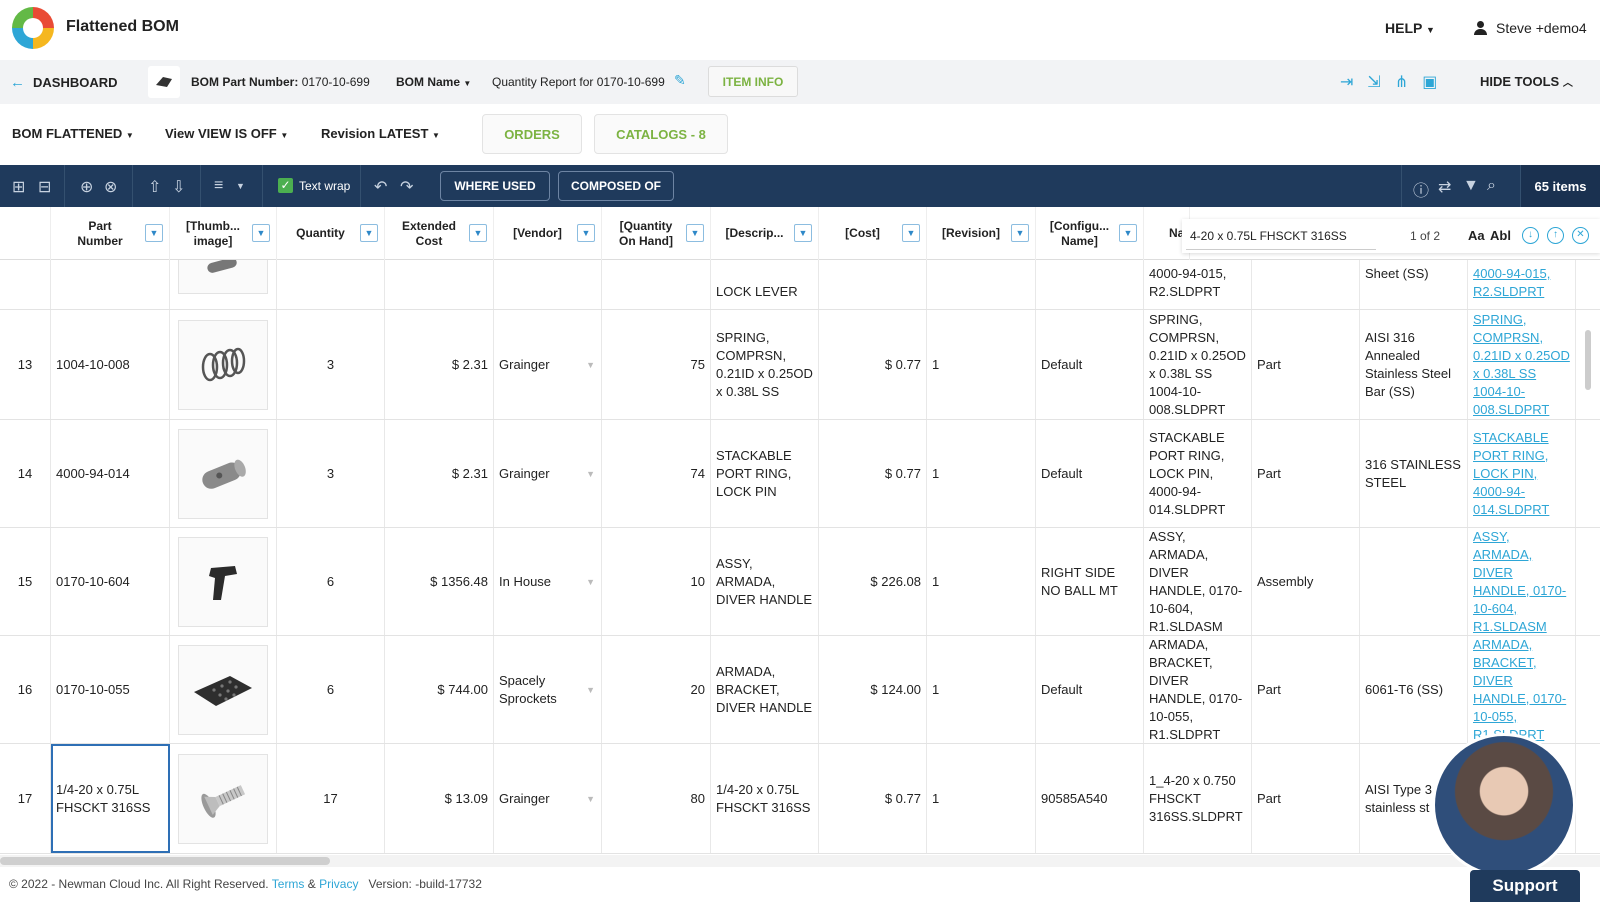  I want to click on align-icon: ≡, so click(218, 186).